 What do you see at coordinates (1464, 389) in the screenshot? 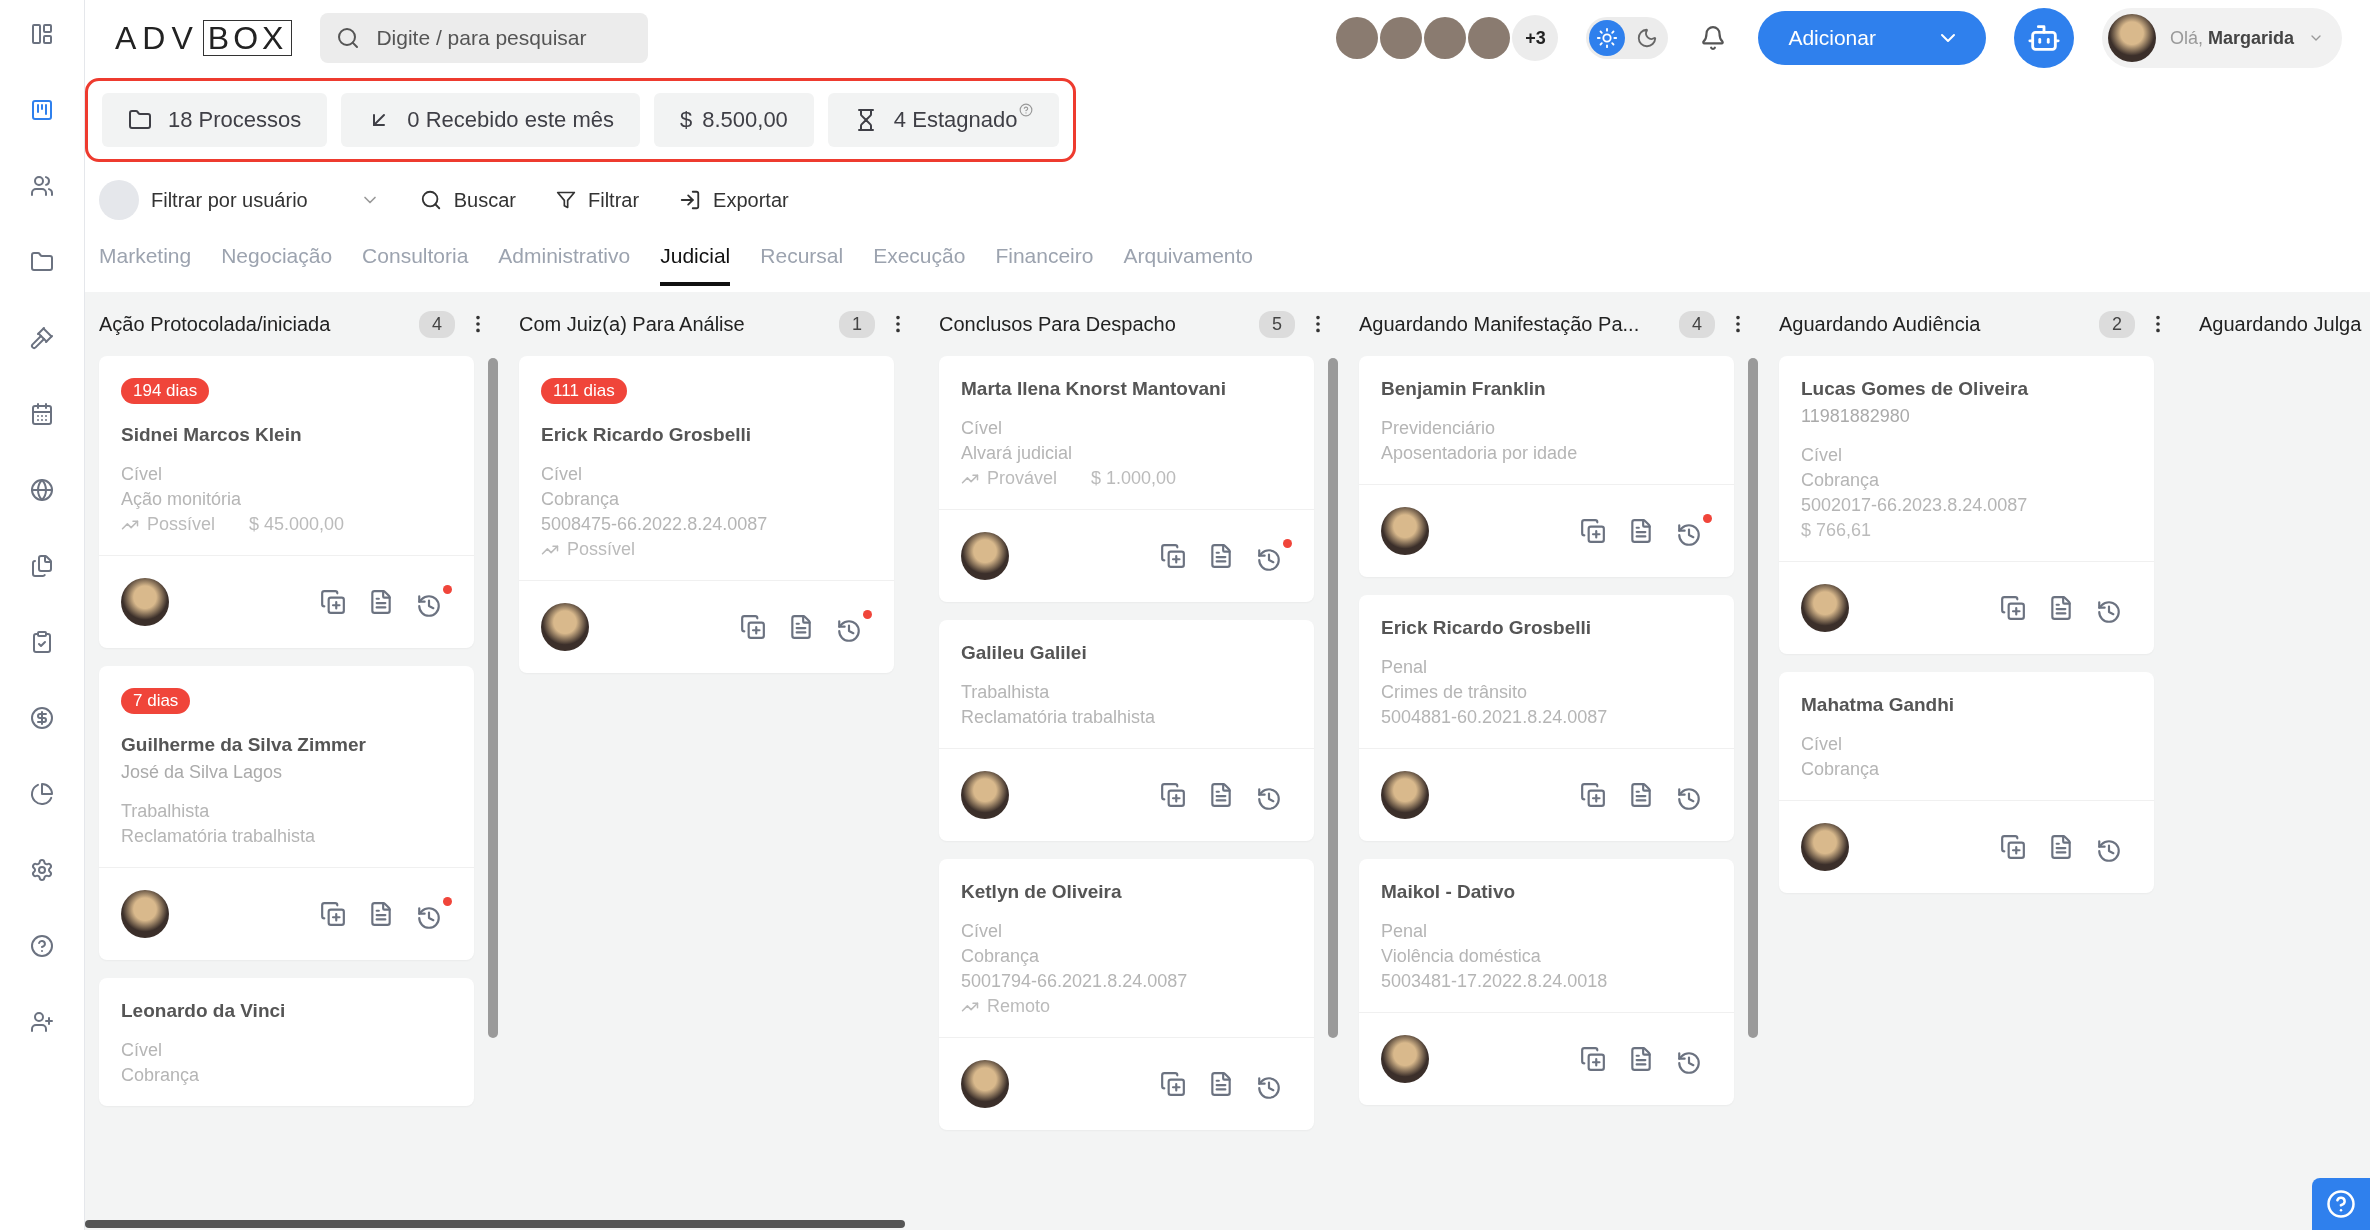
I see `client-name: Benjamin Franklin` at bounding box center [1464, 389].